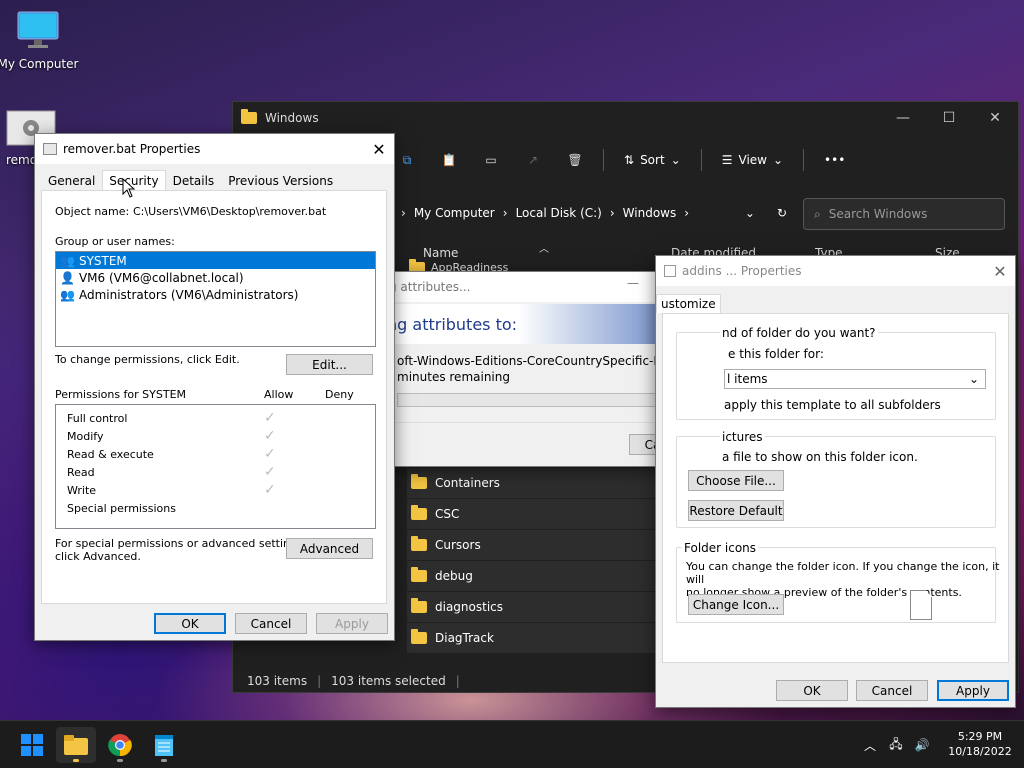 The width and height of the screenshot is (1024, 768). What do you see at coordinates (132, 149) in the screenshot?
I see `dialog-title: remover.bat Properties` at bounding box center [132, 149].